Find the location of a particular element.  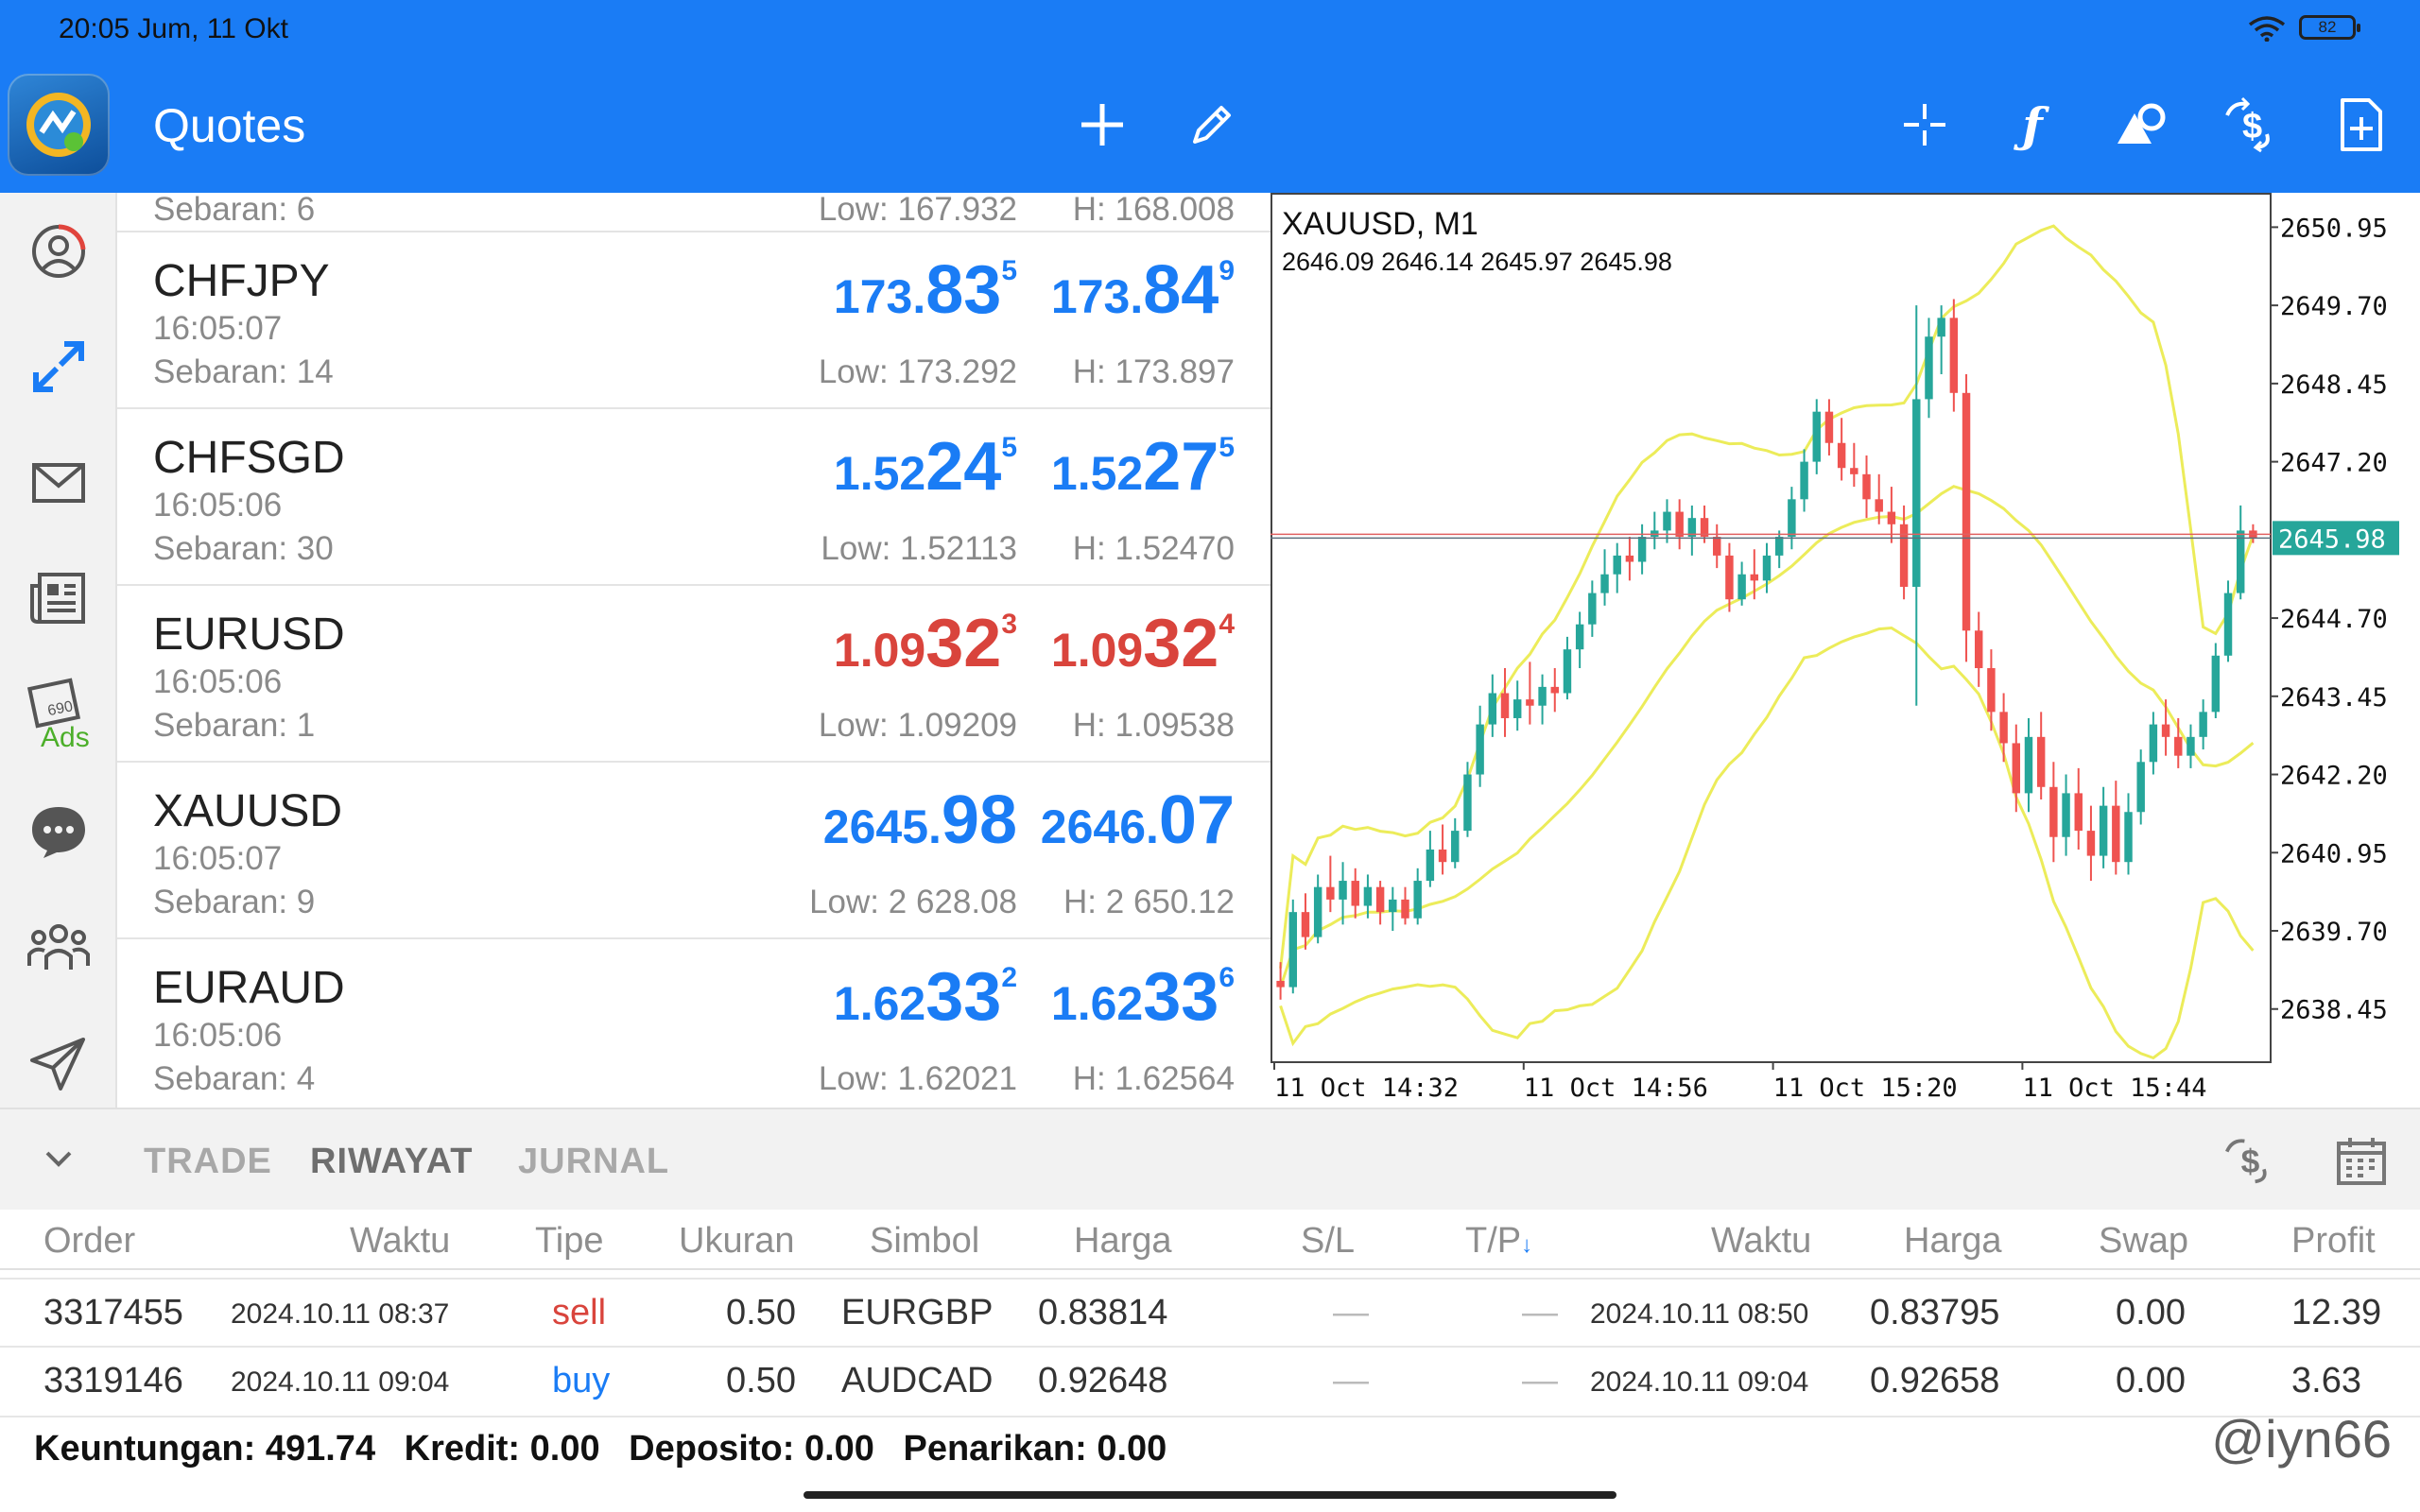

quote-bid-price: 2645.98 is located at coordinates (920, 820).